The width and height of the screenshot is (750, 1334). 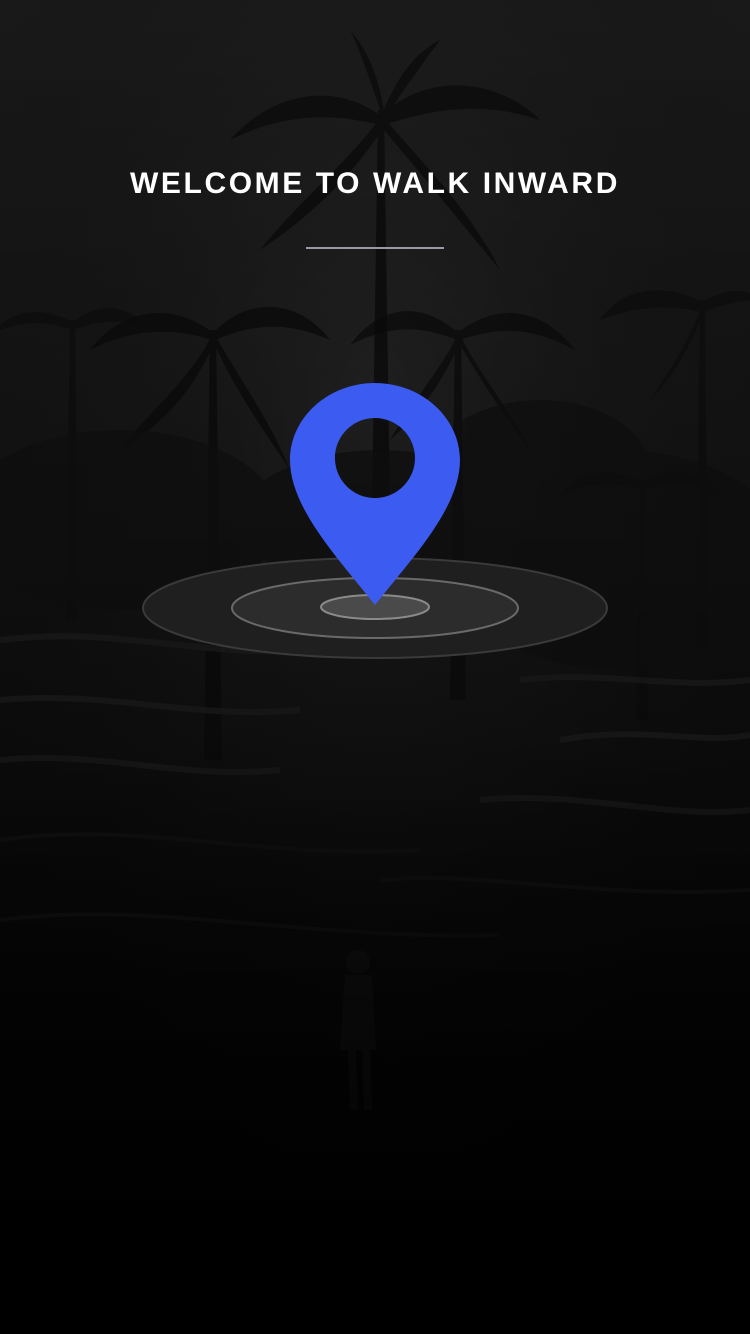 What do you see at coordinates (375, 521) in the screenshot?
I see `location-graphic` at bounding box center [375, 521].